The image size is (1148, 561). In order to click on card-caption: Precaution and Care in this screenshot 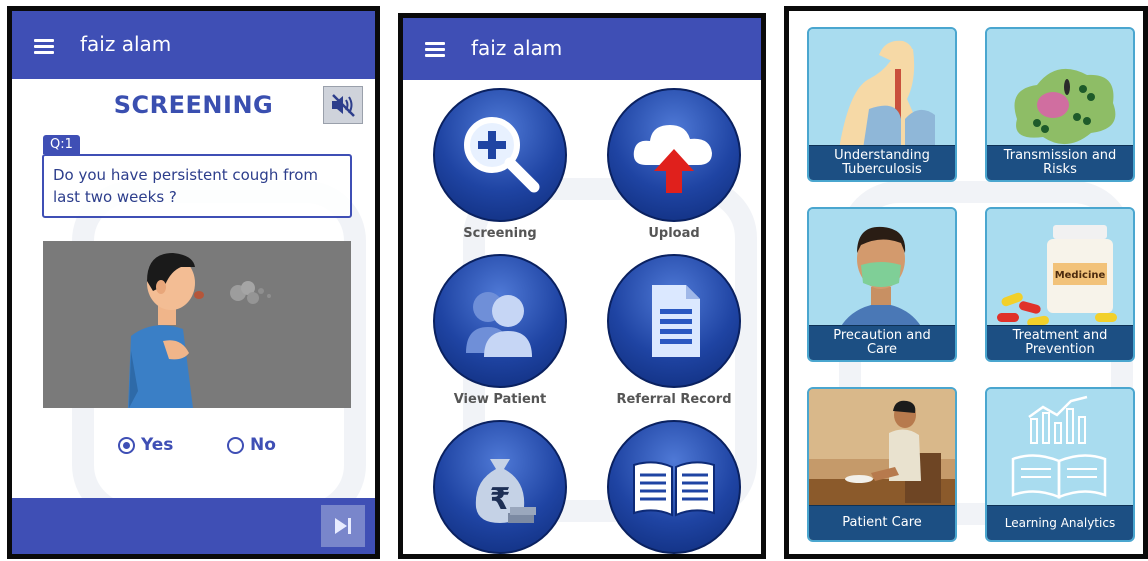, I will do `click(882, 342)`.